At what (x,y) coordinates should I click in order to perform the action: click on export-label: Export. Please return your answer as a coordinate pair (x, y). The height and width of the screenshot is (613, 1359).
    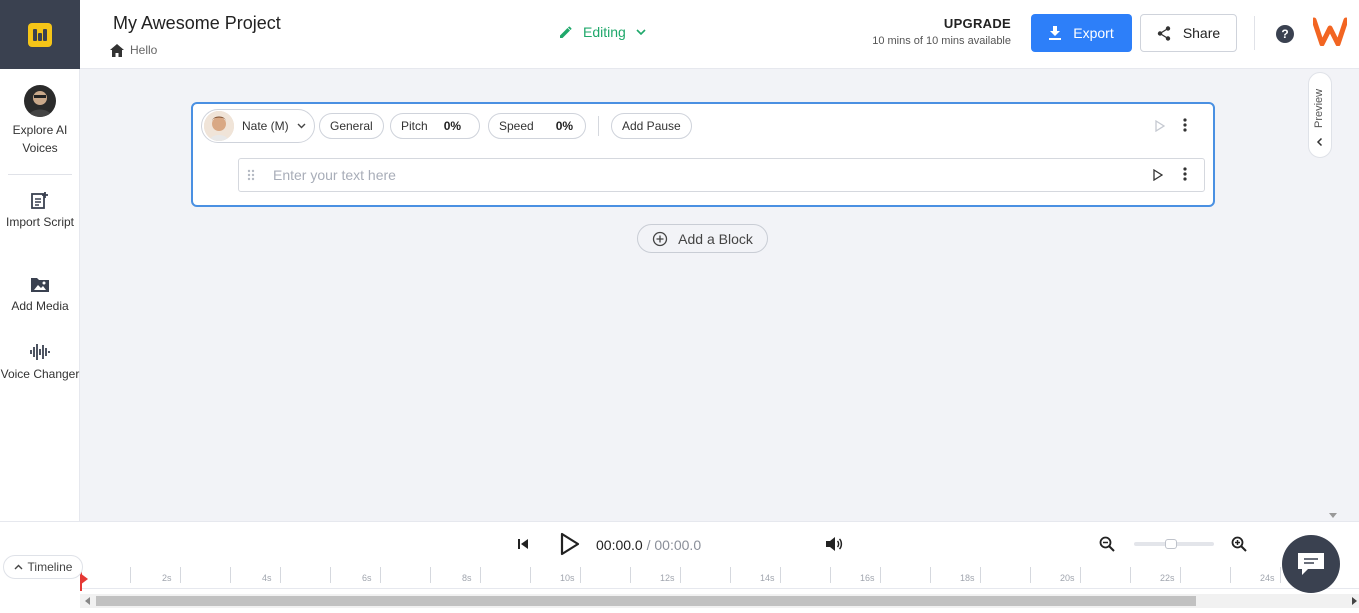
    Looking at the image, I should click on (1093, 33).